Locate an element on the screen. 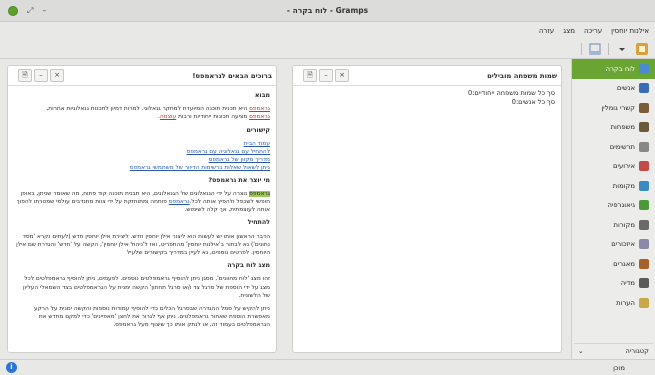 This screenshot has height=375, width=655. gramplet-config-icon is located at coordinates (642, 49).